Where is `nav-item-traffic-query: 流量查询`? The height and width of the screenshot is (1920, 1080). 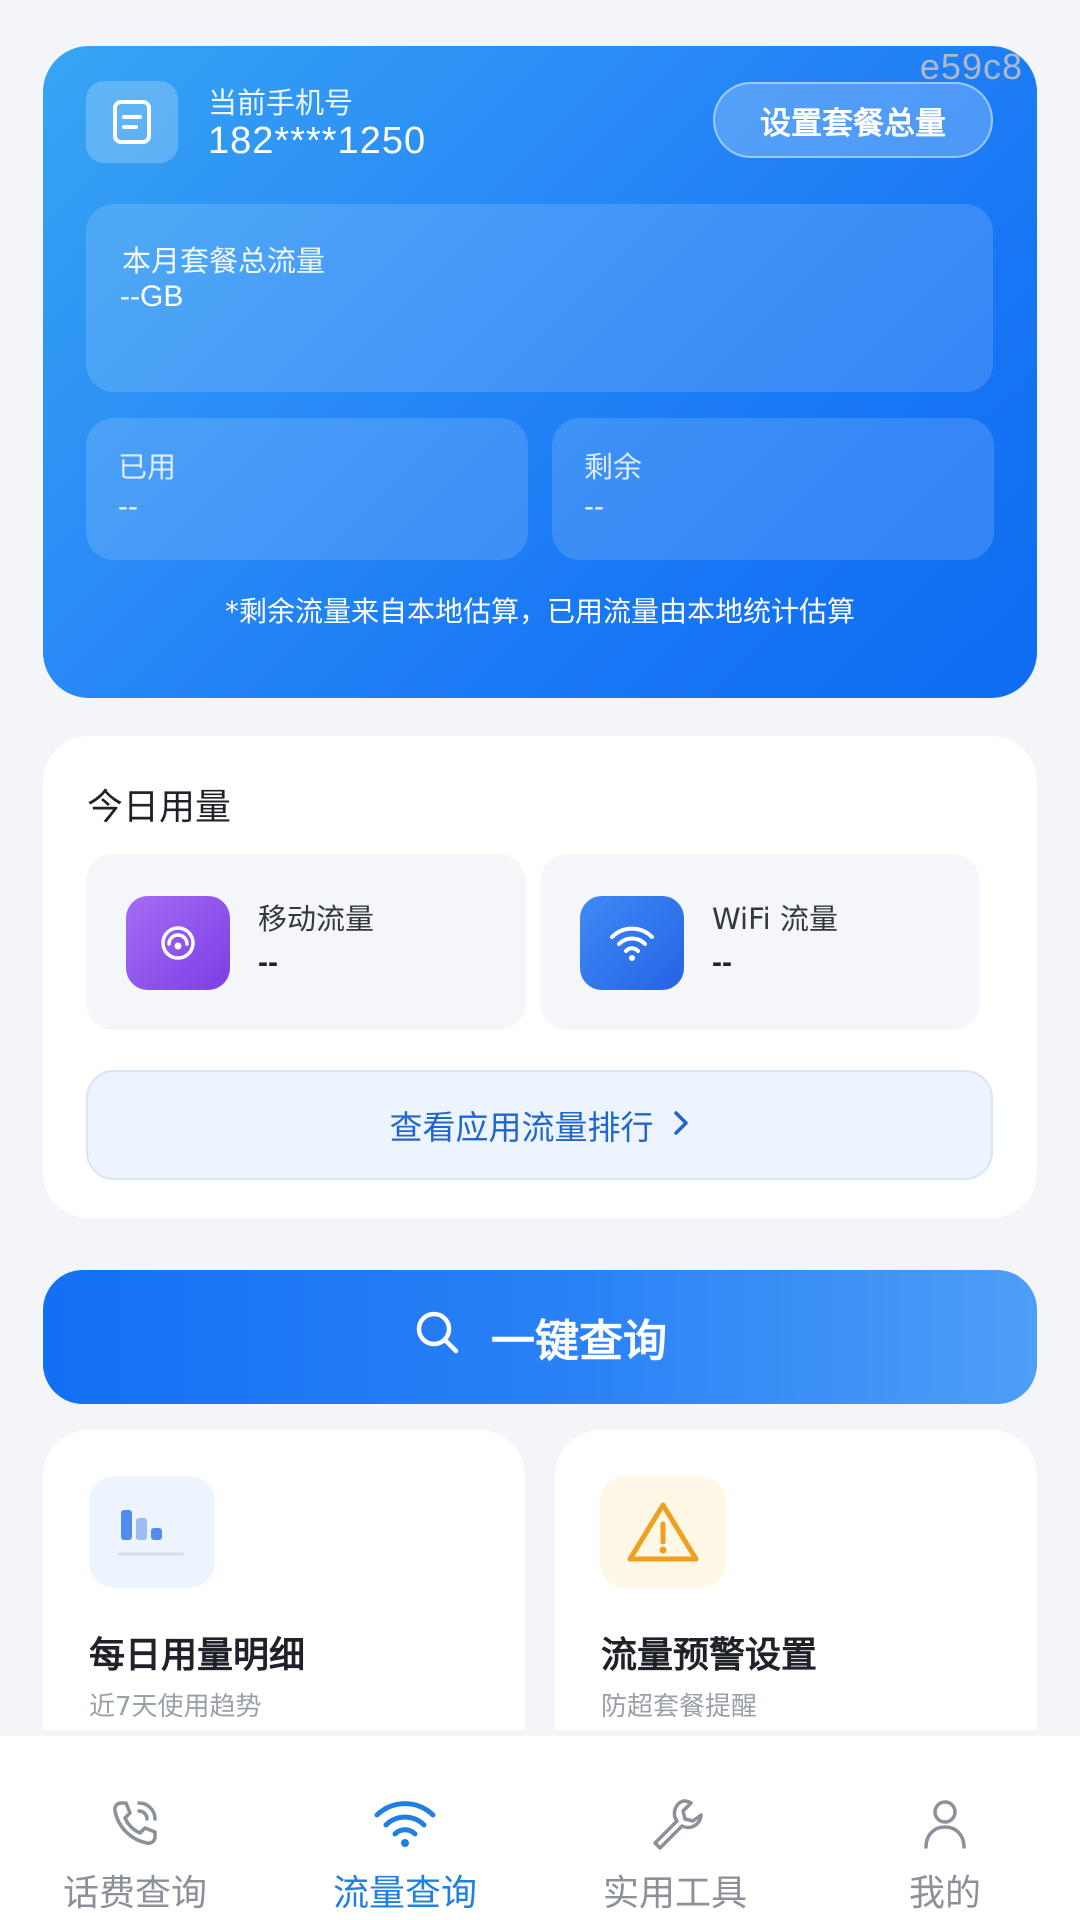
nav-item-traffic-query: 流量查询 is located at coordinates (405, 1828).